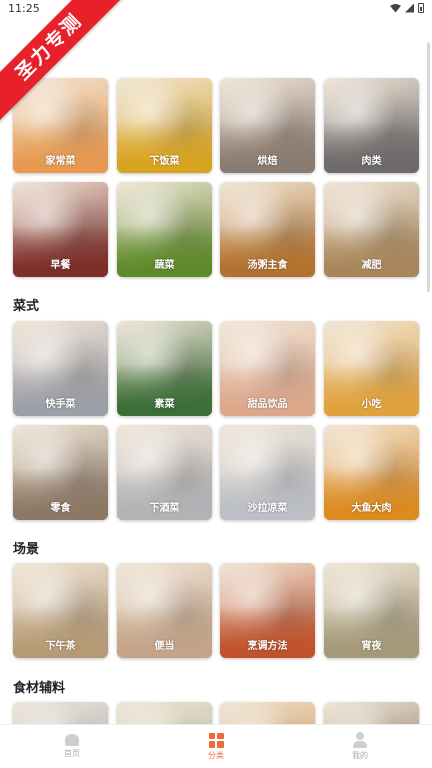 The width and height of the screenshot is (432, 768). I want to click on category-label: 宵夜, so click(371, 646).